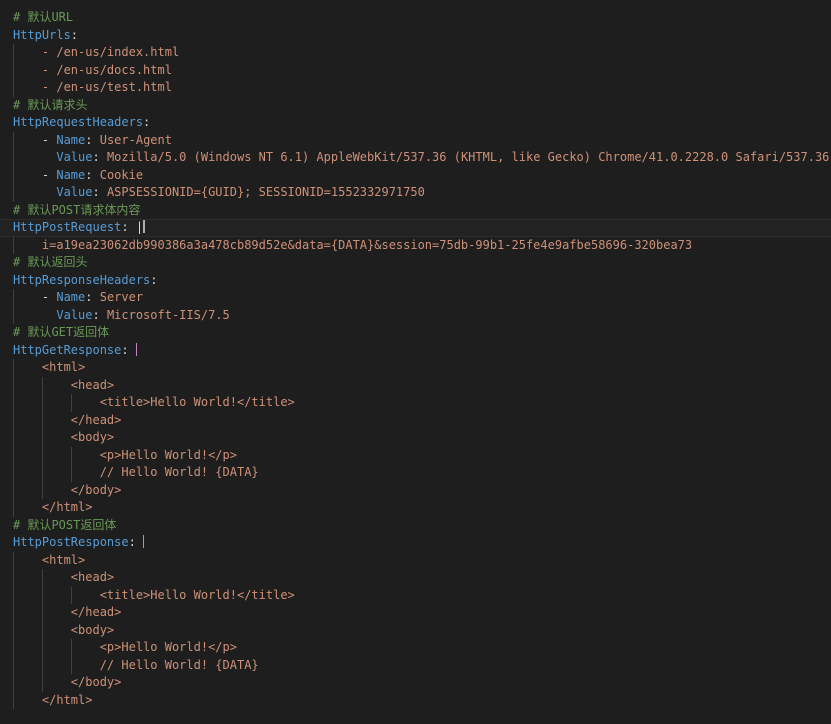 This screenshot has height=724, width=831. What do you see at coordinates (415, 88) in the screenshot?
I see `code-line: - /en-us/test.html` at bounding box center [415, 88].